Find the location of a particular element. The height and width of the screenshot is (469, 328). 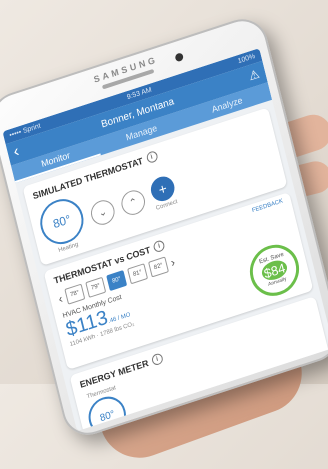

thermostat-display: 80° Heating is located at coordinates (62, 225).